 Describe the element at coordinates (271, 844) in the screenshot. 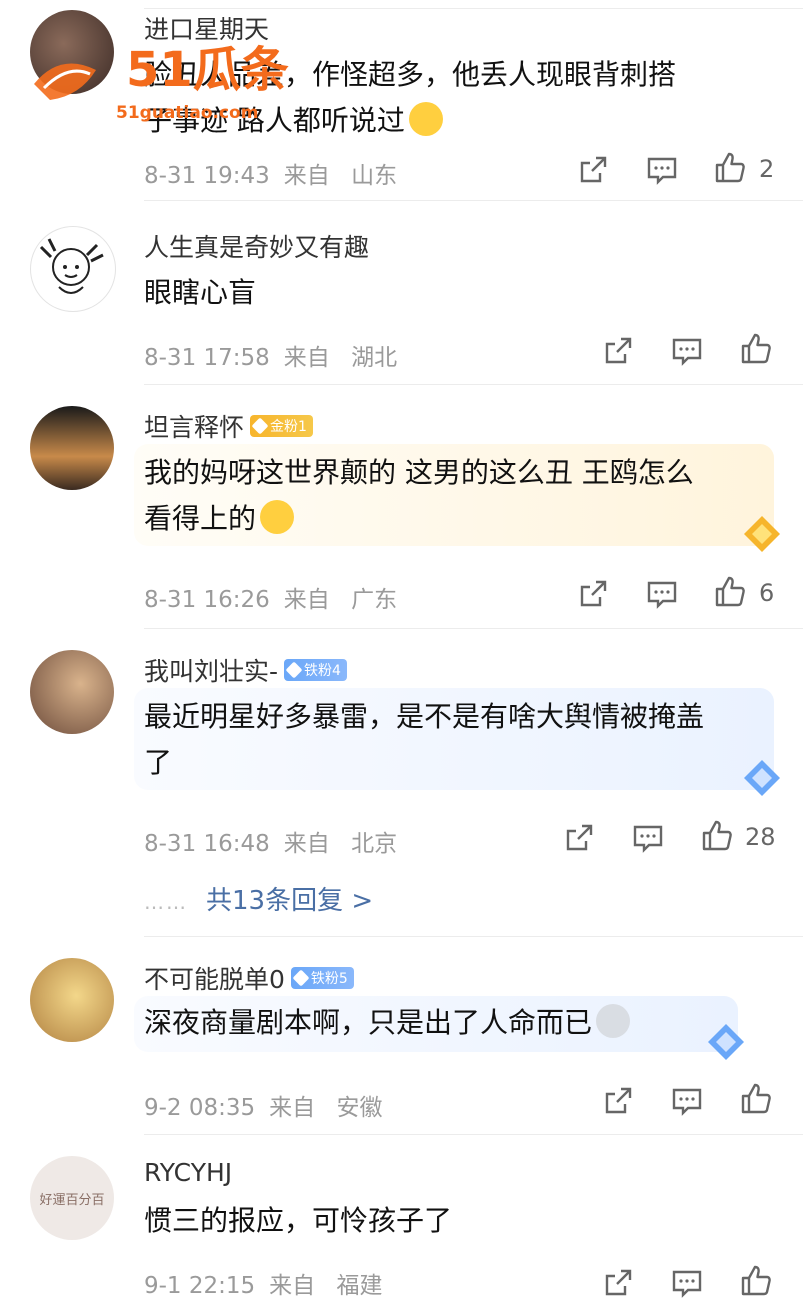

I see `comment-meta: 8-31 16:48 来自 北京` at that location.